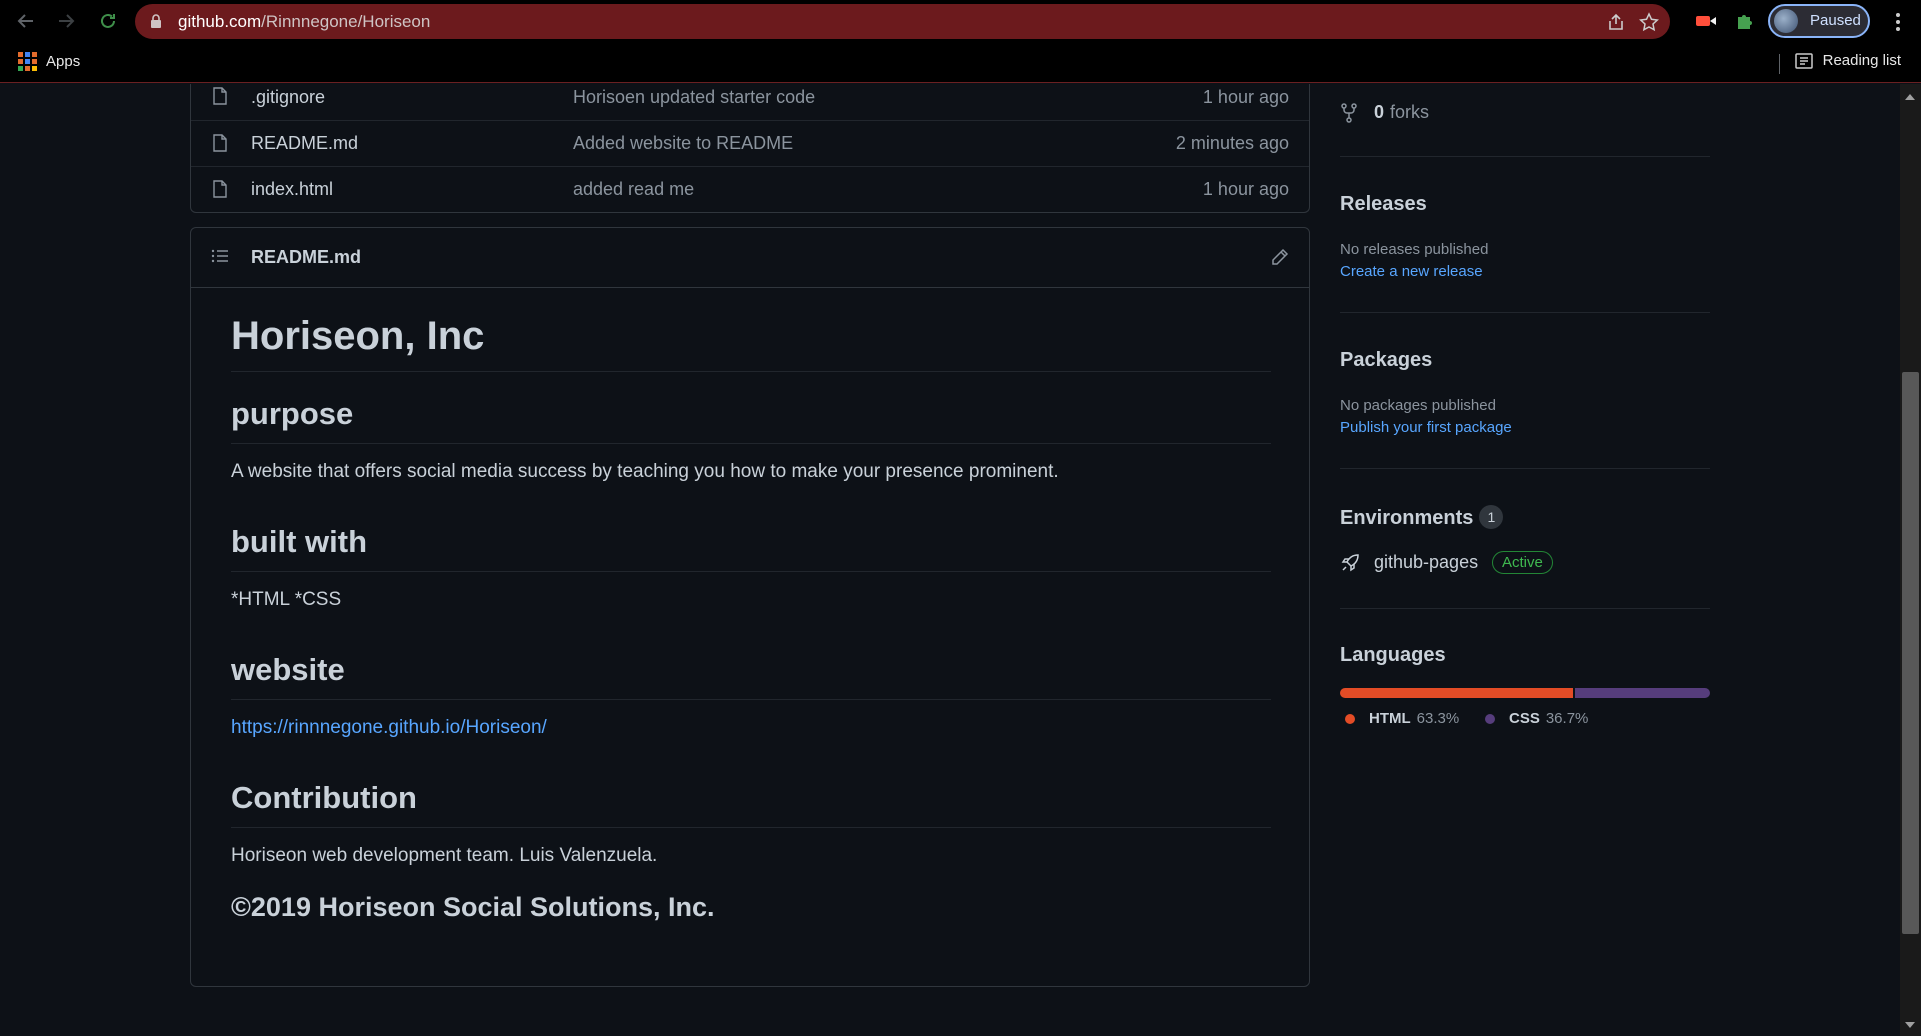  I want to click on profile-button: Paused, so click(1819, 21).